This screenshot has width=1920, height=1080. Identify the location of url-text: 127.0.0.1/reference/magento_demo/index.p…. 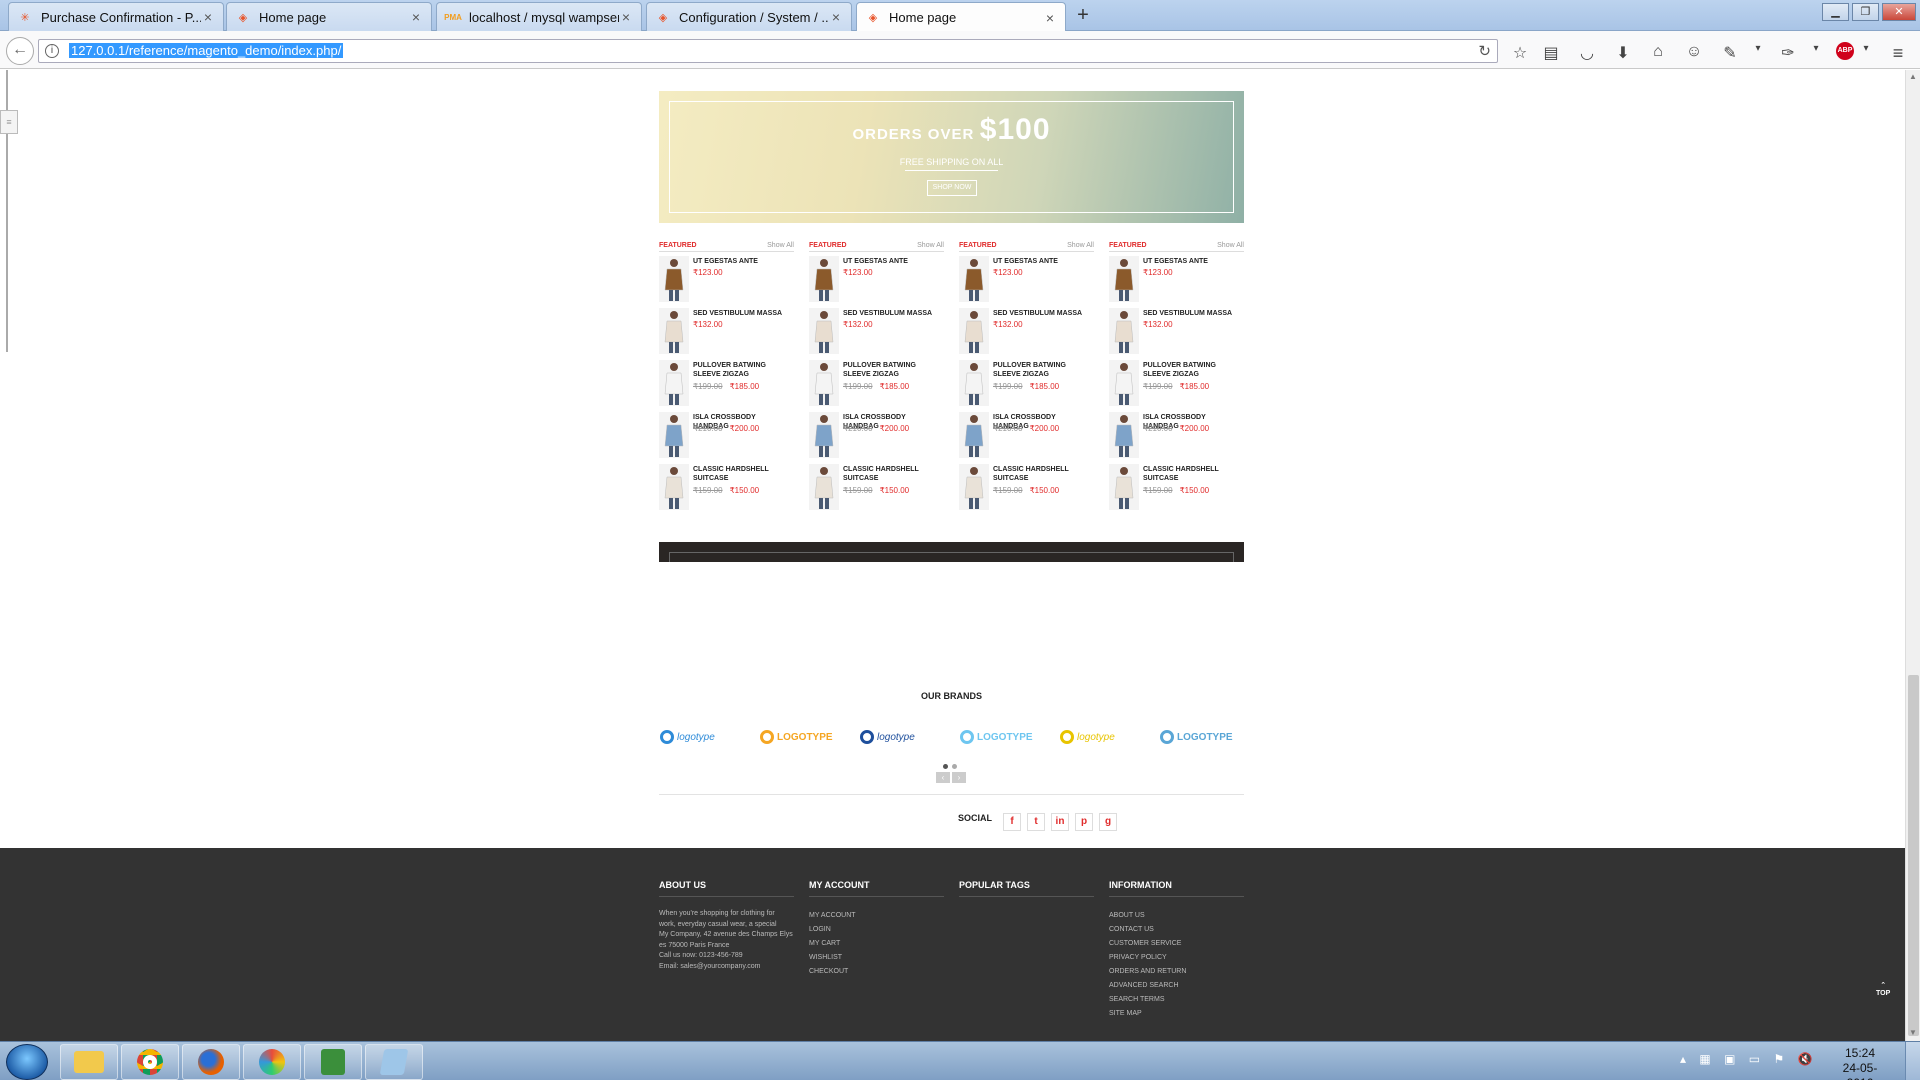
(206, 50).